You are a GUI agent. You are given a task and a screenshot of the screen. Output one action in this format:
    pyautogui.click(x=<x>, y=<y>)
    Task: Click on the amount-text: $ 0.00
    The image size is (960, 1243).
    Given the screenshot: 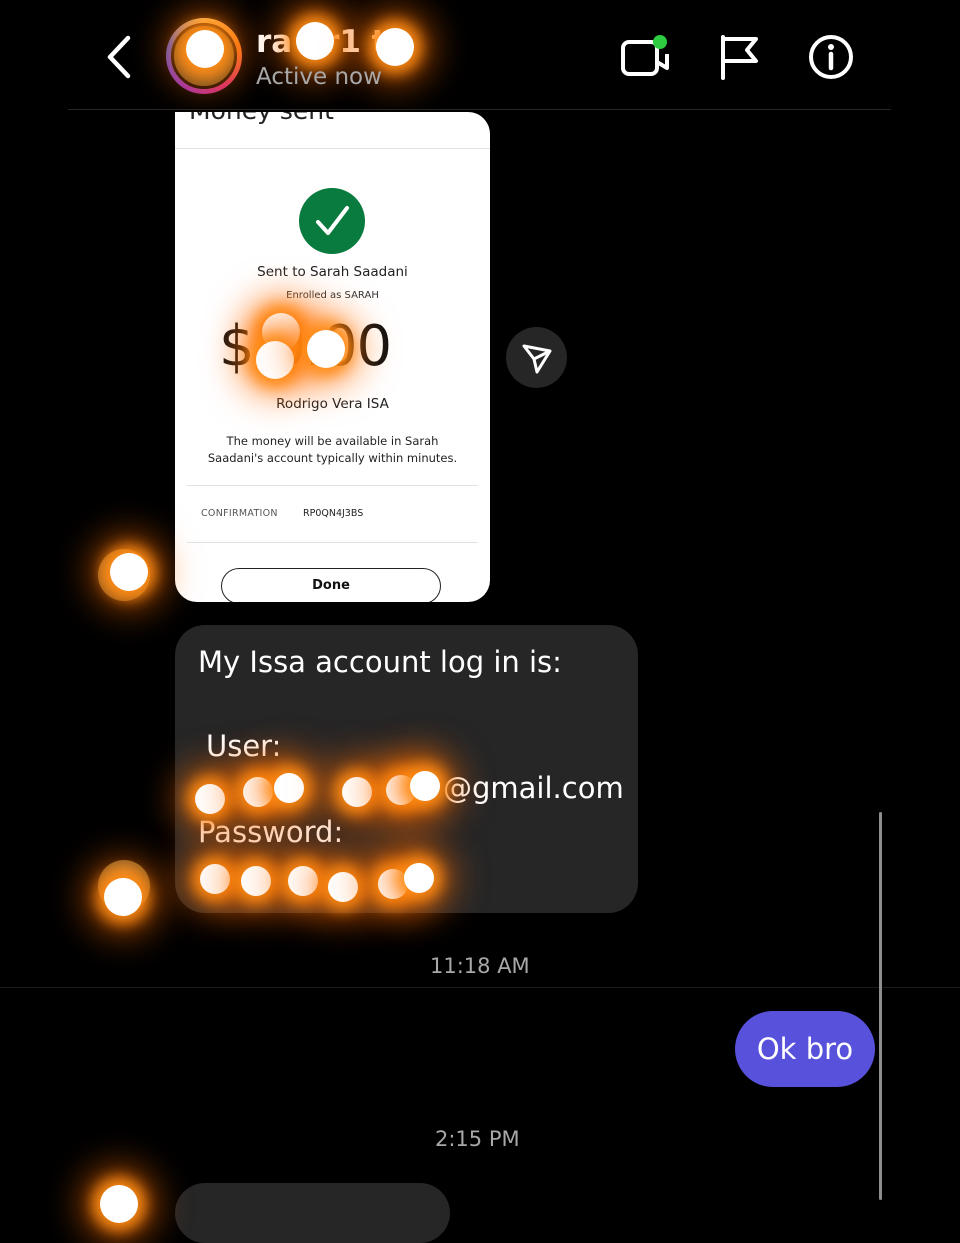 What is the action you would take?
    pyautogui.click(x=305, y=346)
    